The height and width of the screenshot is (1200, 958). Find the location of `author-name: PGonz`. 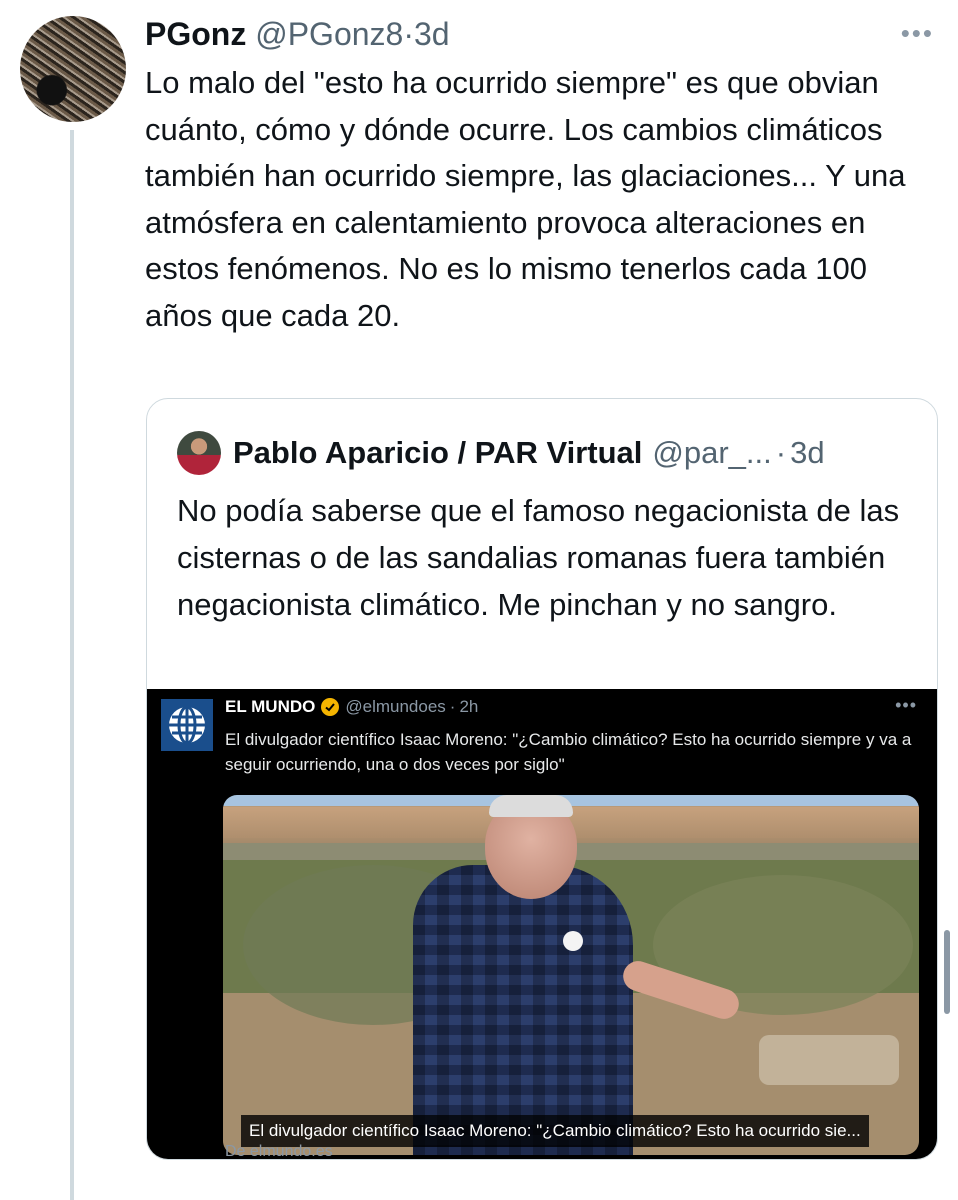

author-name: PGonz is located at coordinates (195, 34).